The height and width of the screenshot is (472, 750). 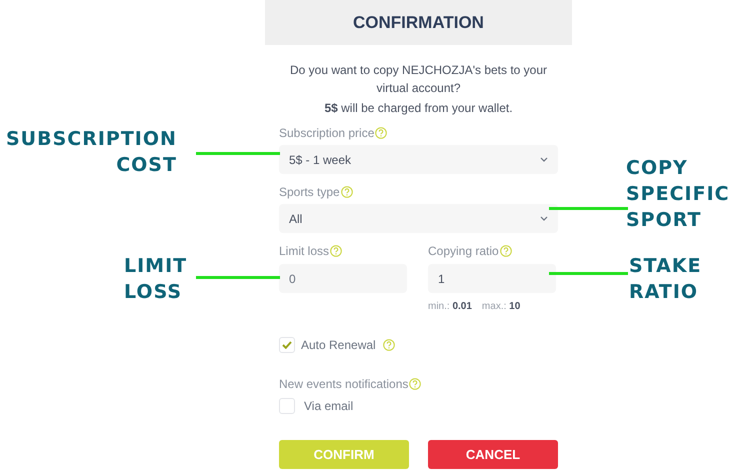 I want to click on dialog-title: CONFIRMATION, so click(x=418, y=23).